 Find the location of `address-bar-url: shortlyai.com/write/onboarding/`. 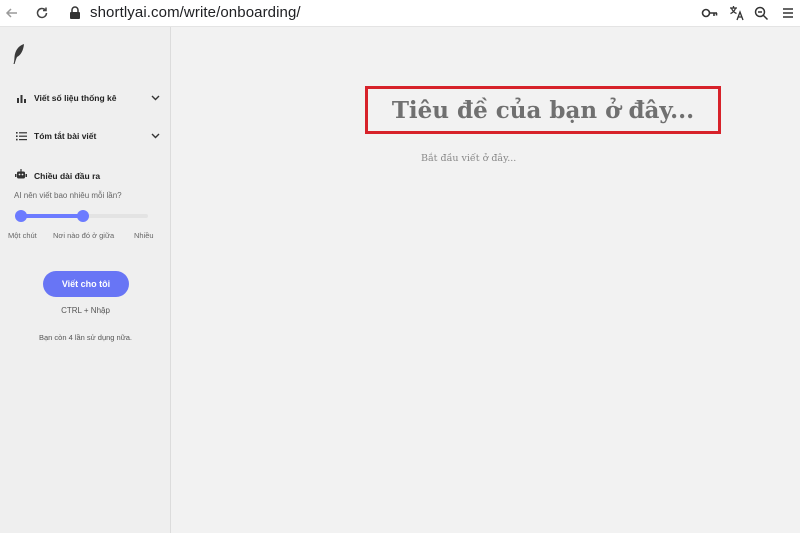

address-bar-url: shortlyai.com/write/onboarding/ is located at coordinates (195, 12).